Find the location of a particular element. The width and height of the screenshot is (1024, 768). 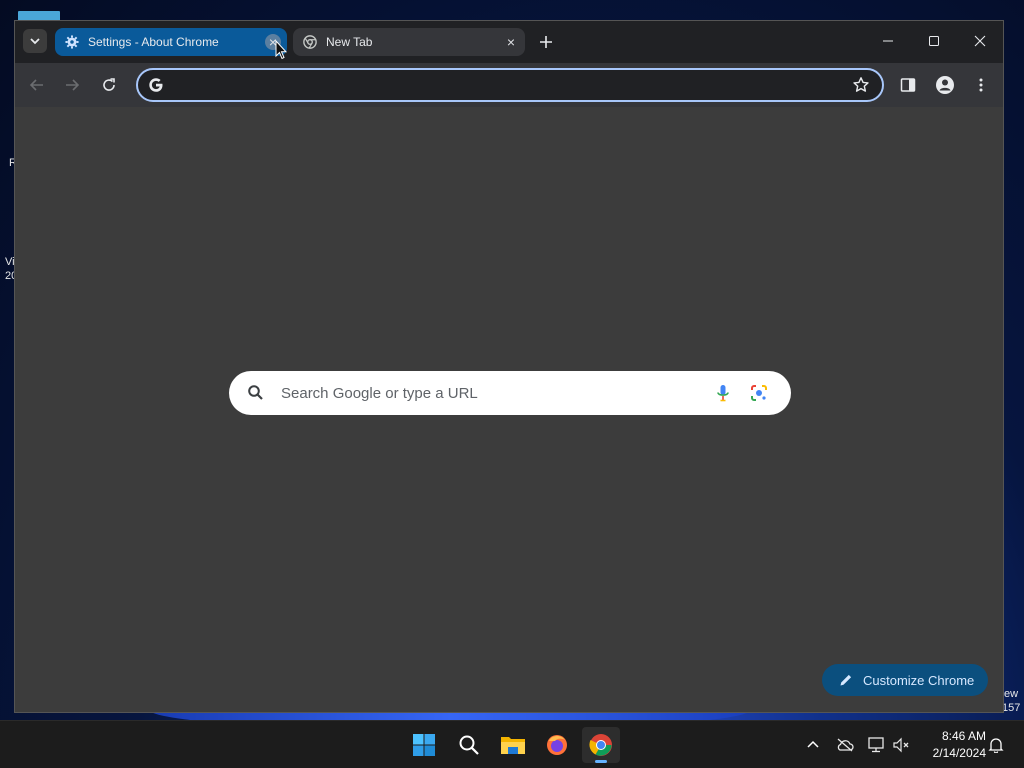

windows-start-icon is located at coordinates (424, 745).